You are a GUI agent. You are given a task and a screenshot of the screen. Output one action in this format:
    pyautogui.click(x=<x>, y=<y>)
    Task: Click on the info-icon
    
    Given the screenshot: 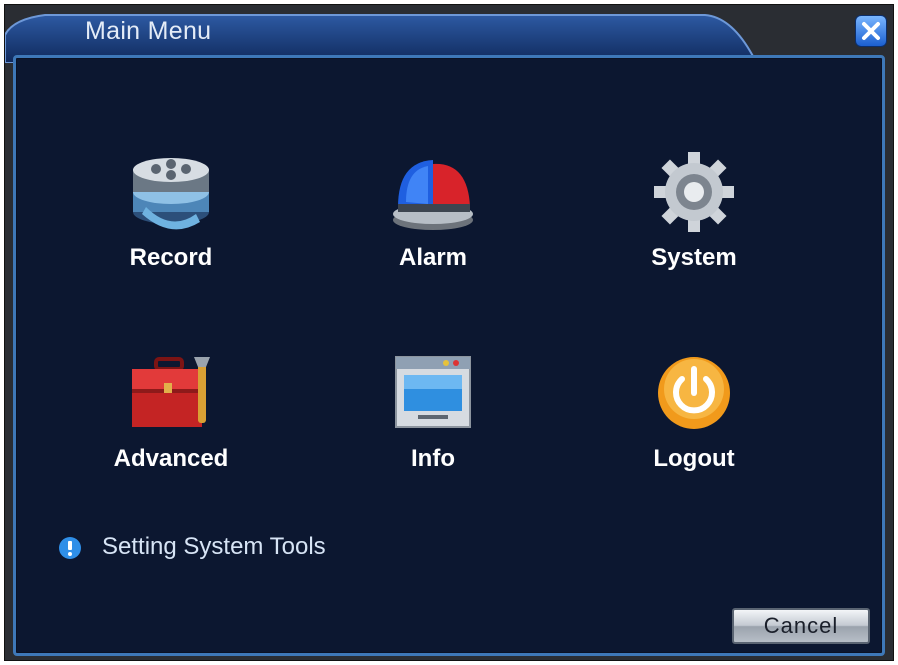 What is the action you would take?
    pyautogui.click(x=70, y=548)
    